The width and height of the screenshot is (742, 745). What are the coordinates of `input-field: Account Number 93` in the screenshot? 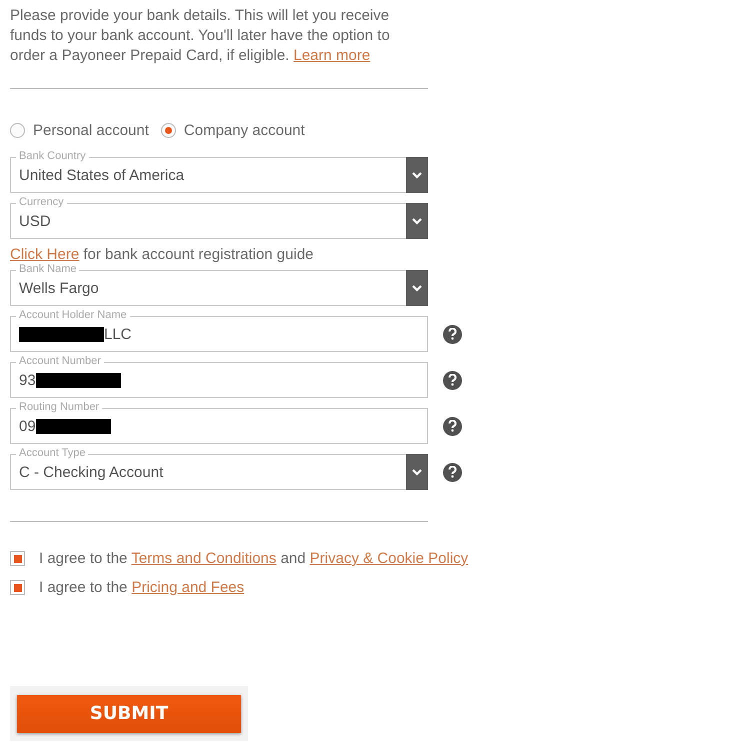 It's located at (219, 376).